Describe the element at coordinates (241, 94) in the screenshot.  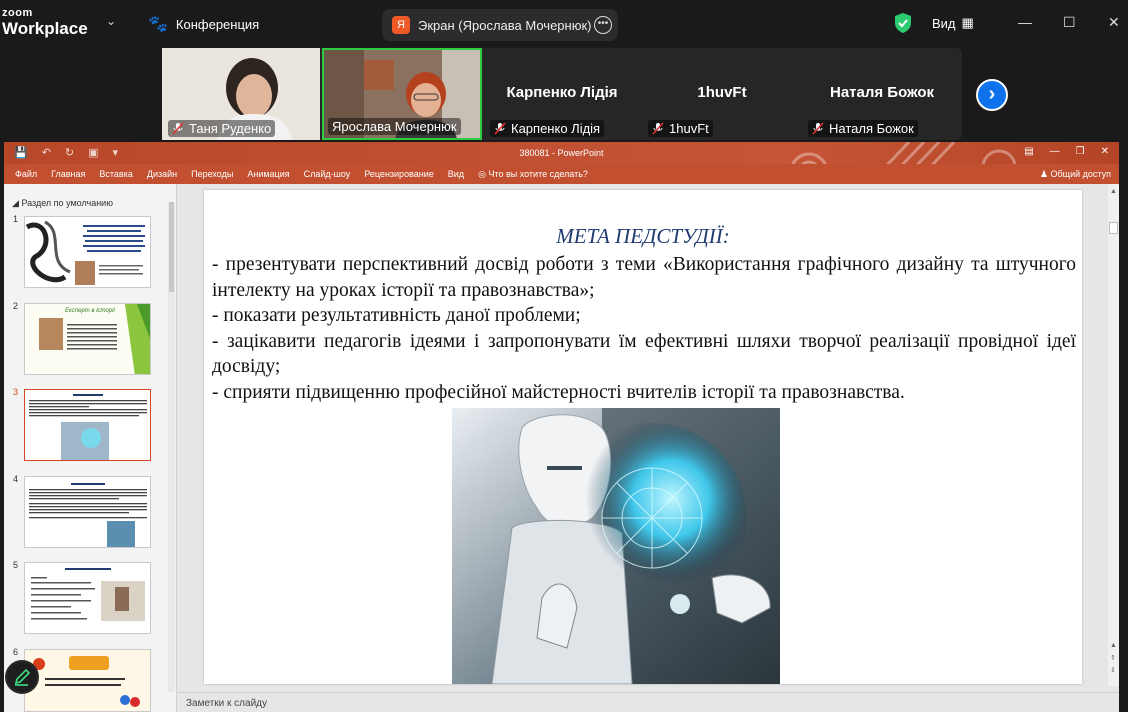
I see `participant-tile: Таня Руденко` at that location.